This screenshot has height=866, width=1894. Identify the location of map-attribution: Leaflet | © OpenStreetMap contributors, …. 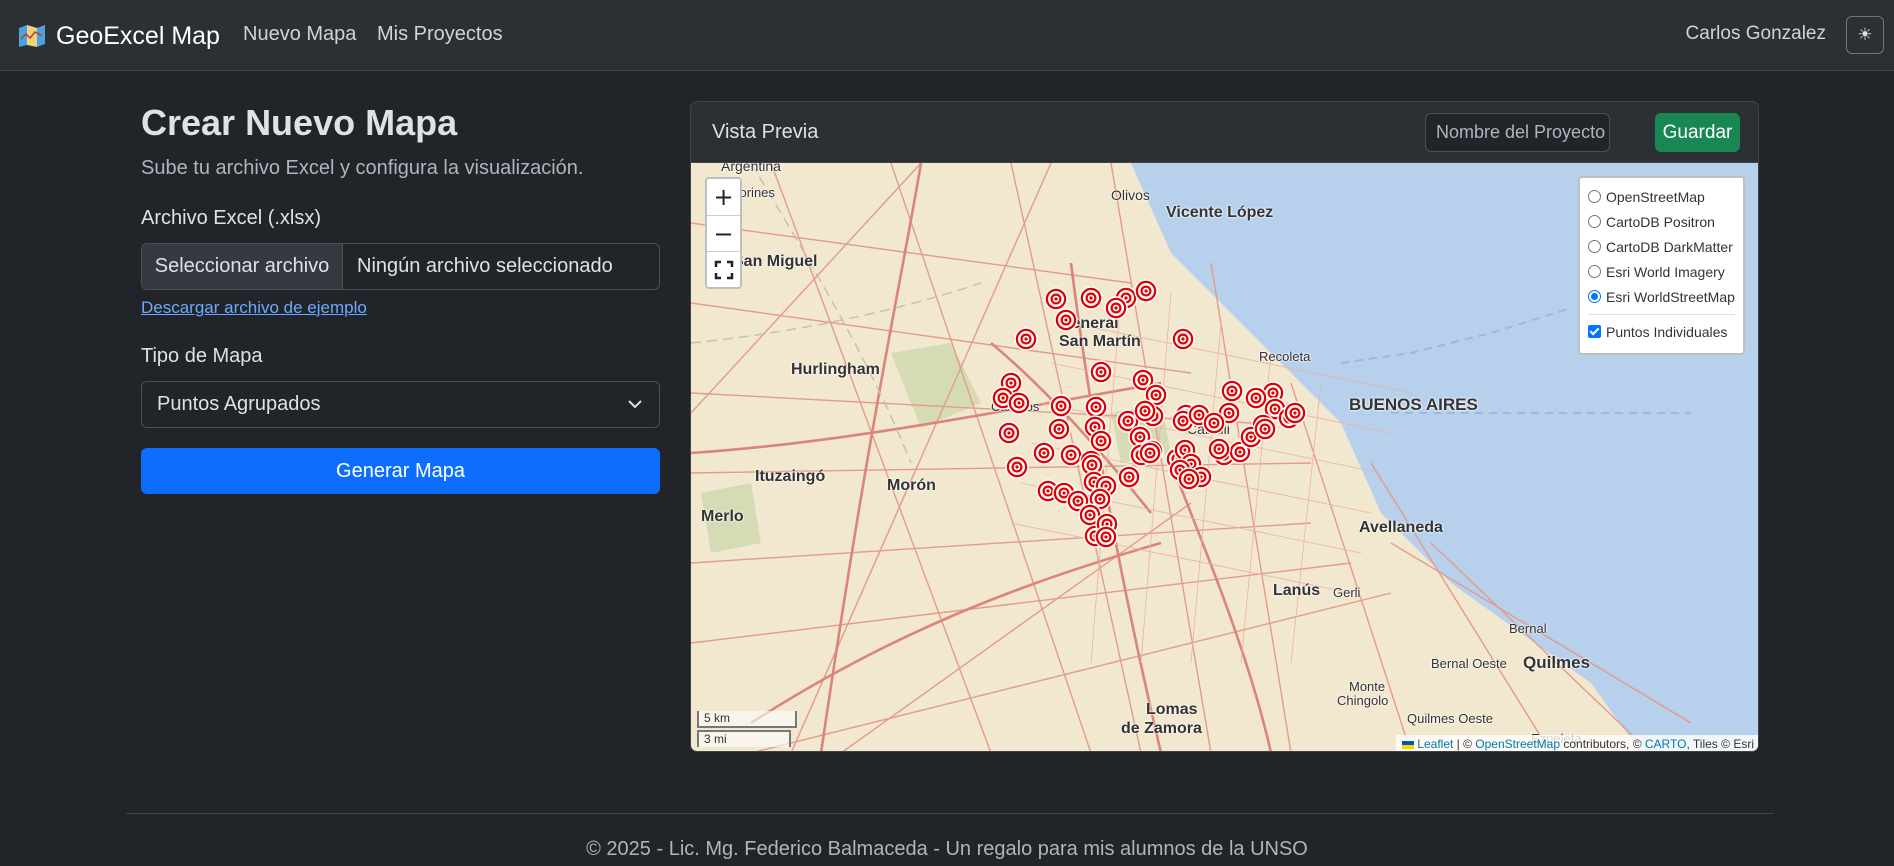
(1576, 743).